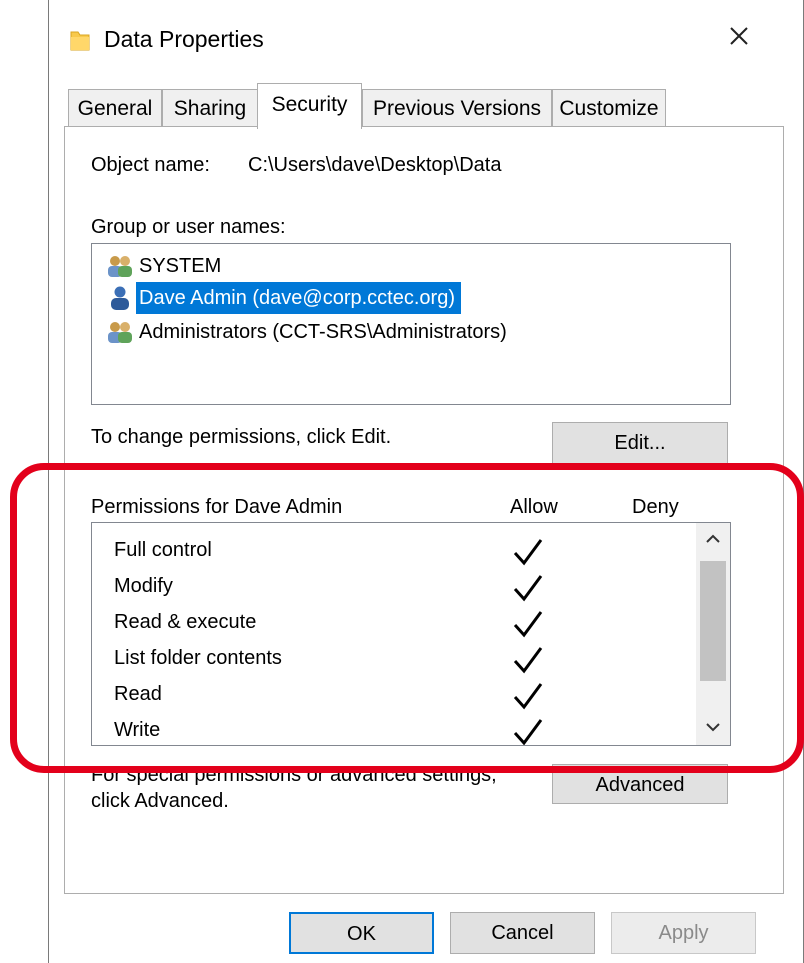  Describe the element at coordinates (375, 165) in the screenshot. I see `object-name-value: C:\Users\dave\Desktop\Data` at that location.